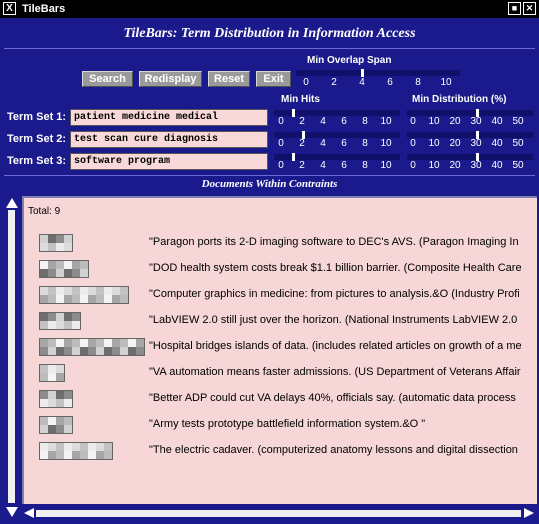  Describe the element at coordinates (418, 82) in the screenshot. I see `min-overlap-tick: 8` at that location.